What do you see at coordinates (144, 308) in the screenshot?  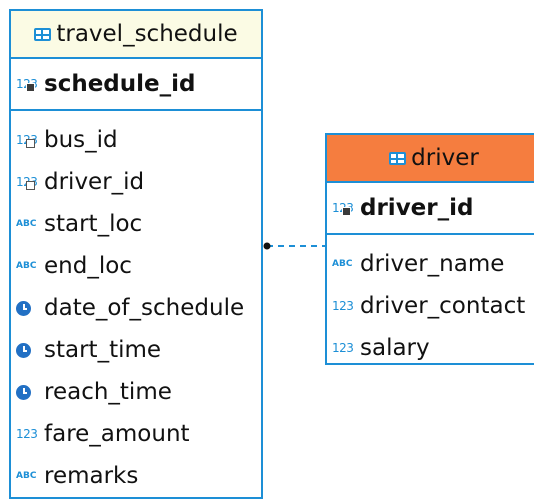 I see `attribute-name: date_of_schedule` at bounding box center [144, 308].